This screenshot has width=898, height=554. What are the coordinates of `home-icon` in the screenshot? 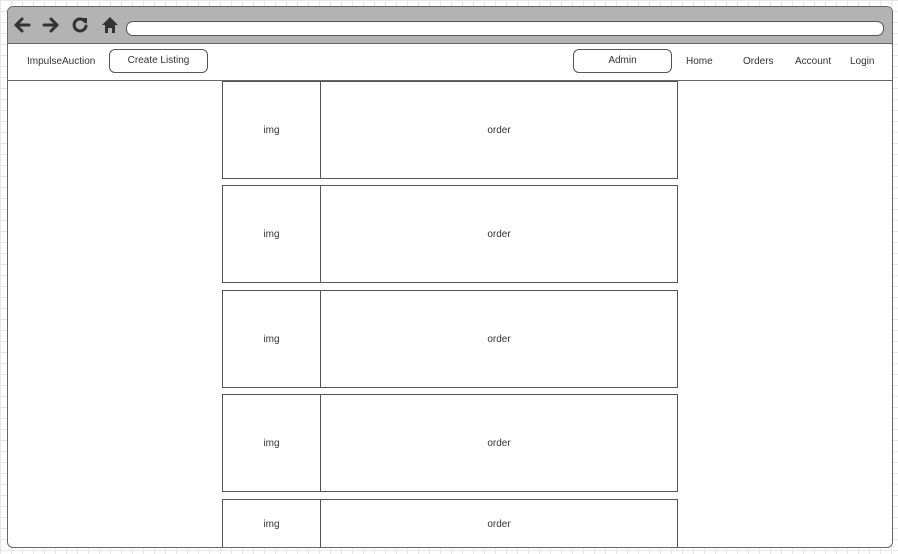 It's located at (110, 25).